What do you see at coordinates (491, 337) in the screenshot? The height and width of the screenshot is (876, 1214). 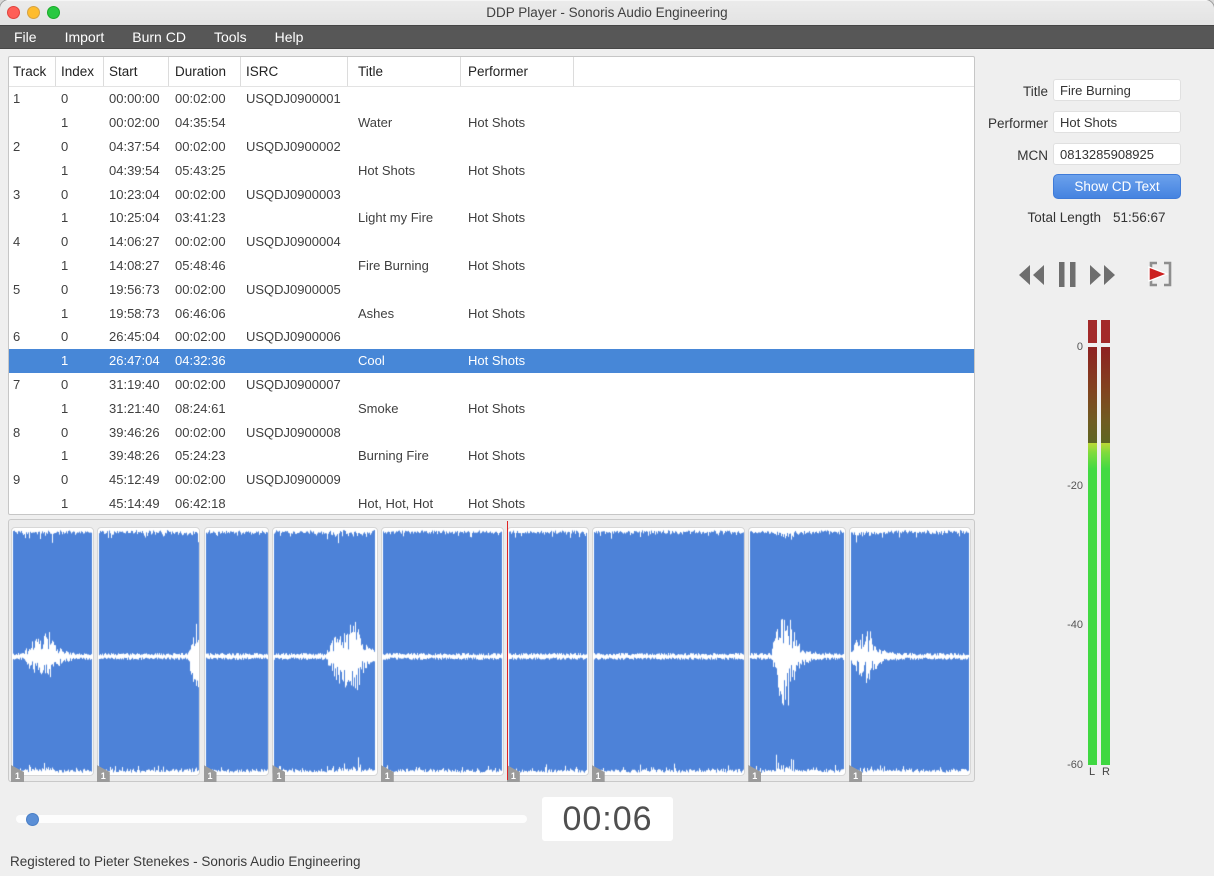 I see `table-row: 6 0 26:45:04 00:02:00 USQDJ0900006` at bounding box center [491, 337].